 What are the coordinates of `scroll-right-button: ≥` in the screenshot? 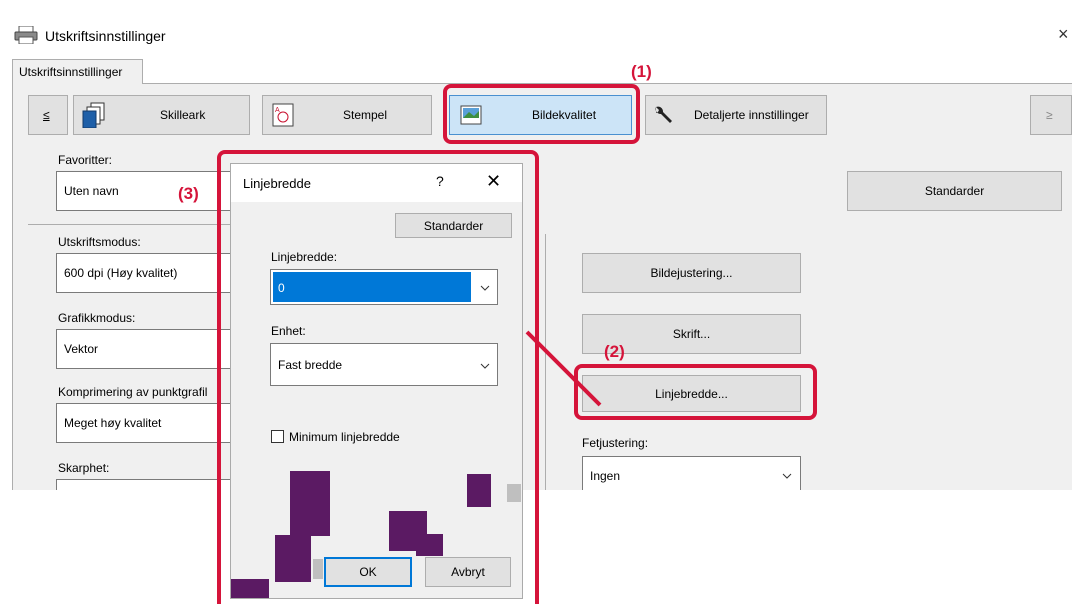 It's located at (1051, 115).